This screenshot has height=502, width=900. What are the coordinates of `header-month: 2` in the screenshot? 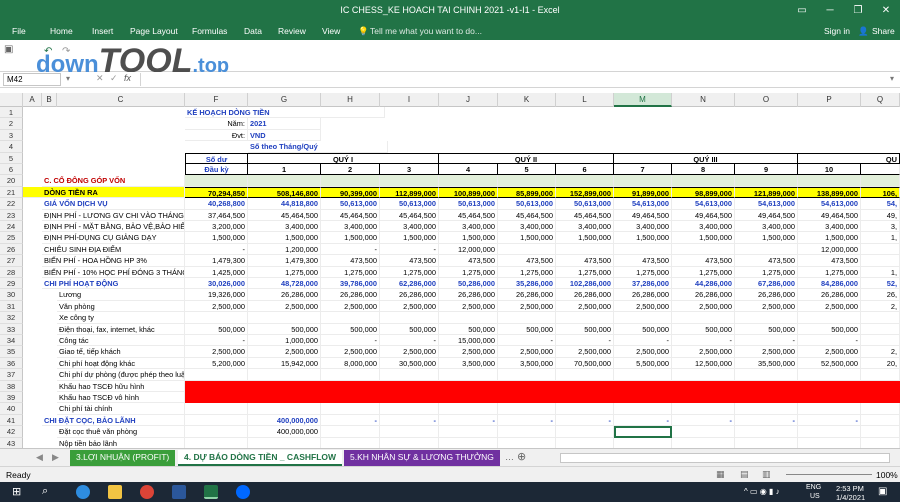 It's located at (350, 170).